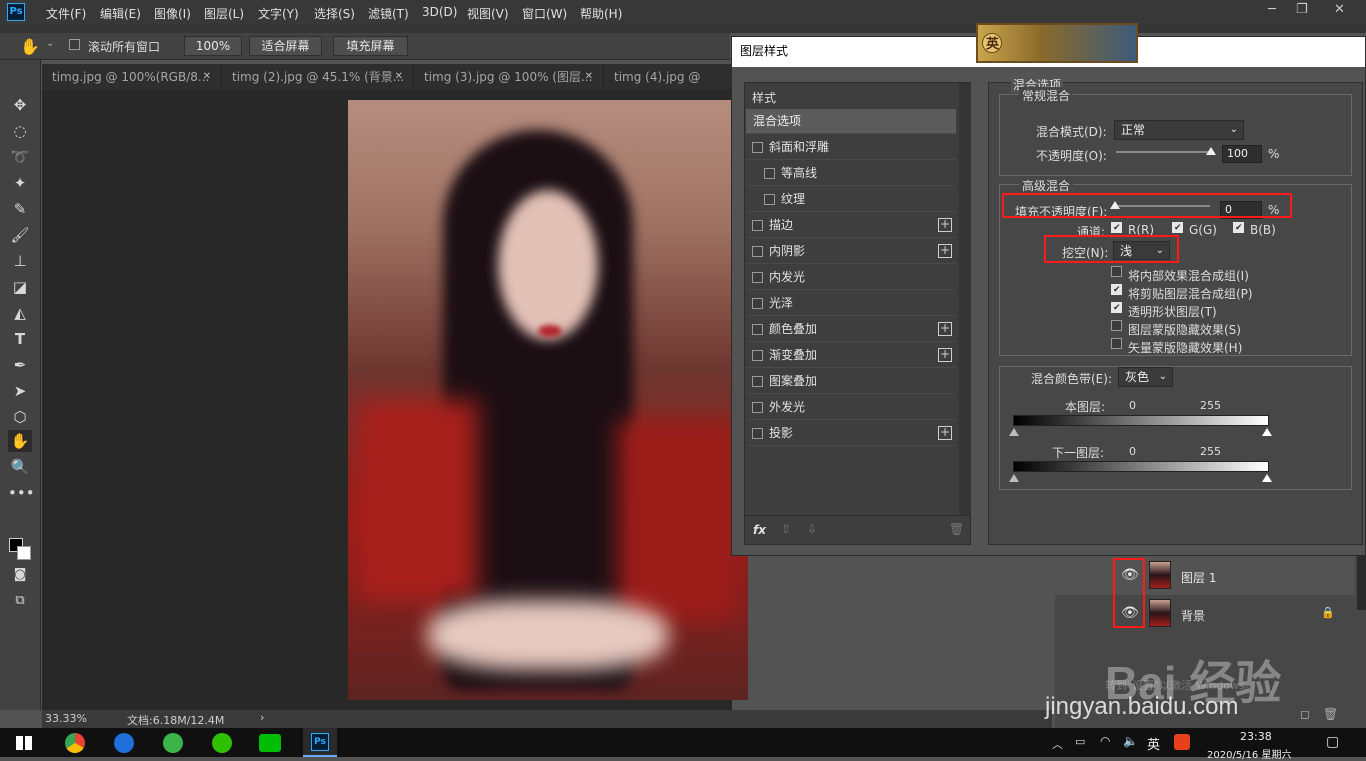  I want to click on styles-scrollbar, so click(965, 299).